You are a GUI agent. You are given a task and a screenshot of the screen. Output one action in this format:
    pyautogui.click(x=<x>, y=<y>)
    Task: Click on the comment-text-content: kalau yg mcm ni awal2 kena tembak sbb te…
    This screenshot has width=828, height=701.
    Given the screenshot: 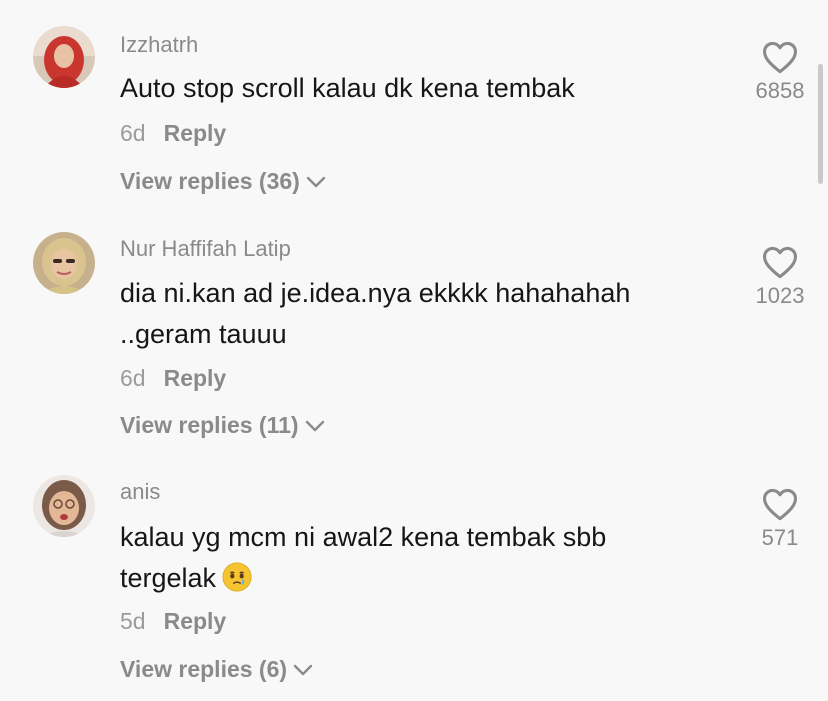 What is the action you would take?
    pyautogui.click(x=363, y=557)
    